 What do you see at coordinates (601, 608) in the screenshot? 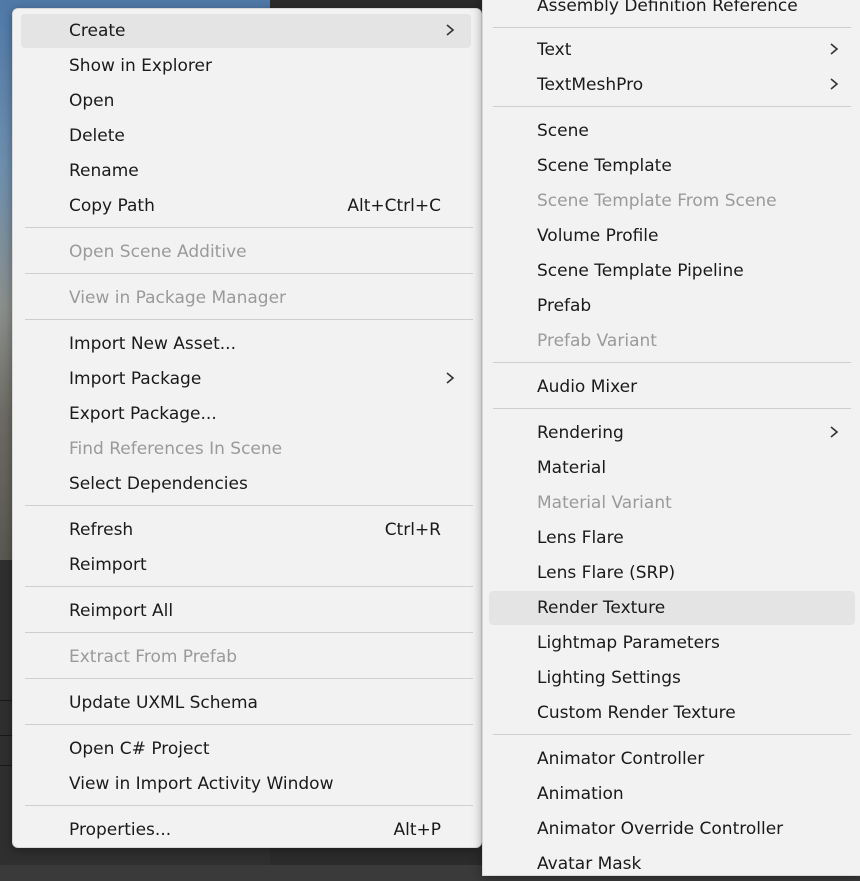
I see `menu-item-label: Render Texture` at bounding box center [601, 608].